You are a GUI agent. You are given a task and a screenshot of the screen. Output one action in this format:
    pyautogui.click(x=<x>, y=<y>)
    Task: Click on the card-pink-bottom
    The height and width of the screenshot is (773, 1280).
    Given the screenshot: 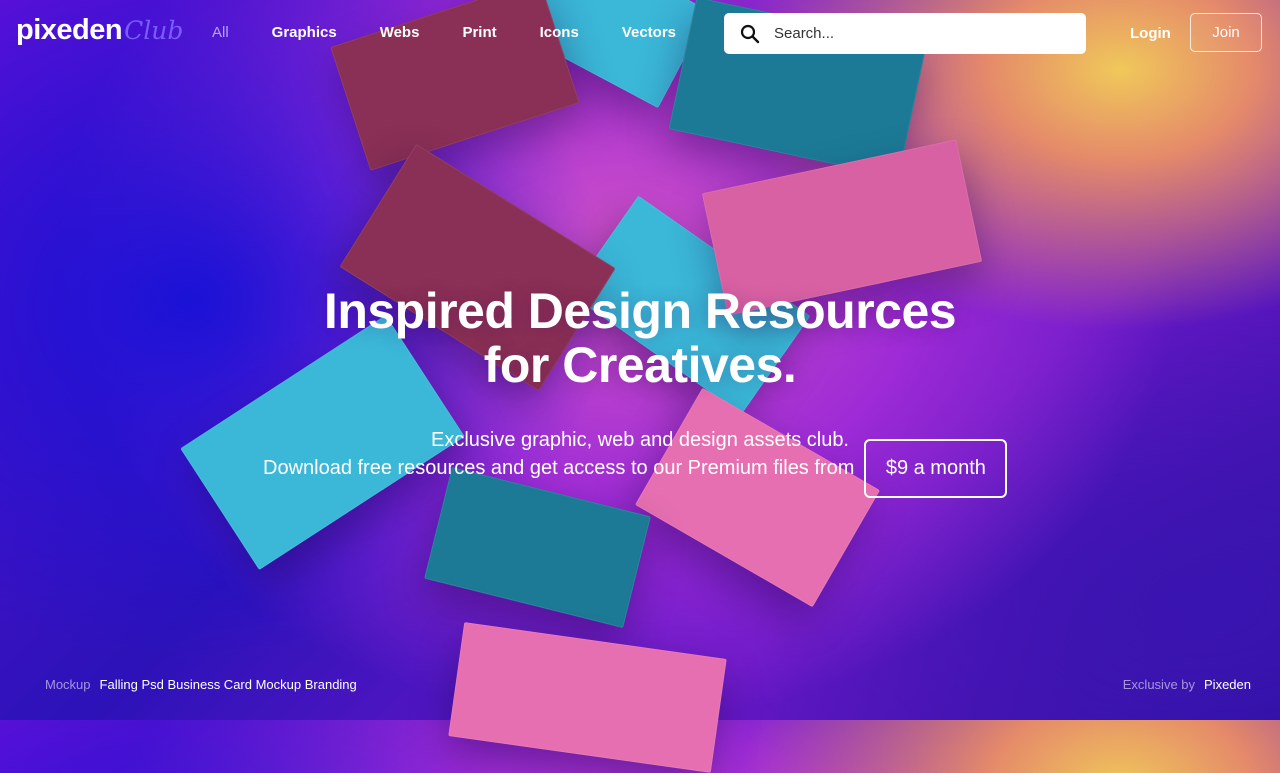 What is the action you would take?
    pyautogui.click(x=587, y=697)
    